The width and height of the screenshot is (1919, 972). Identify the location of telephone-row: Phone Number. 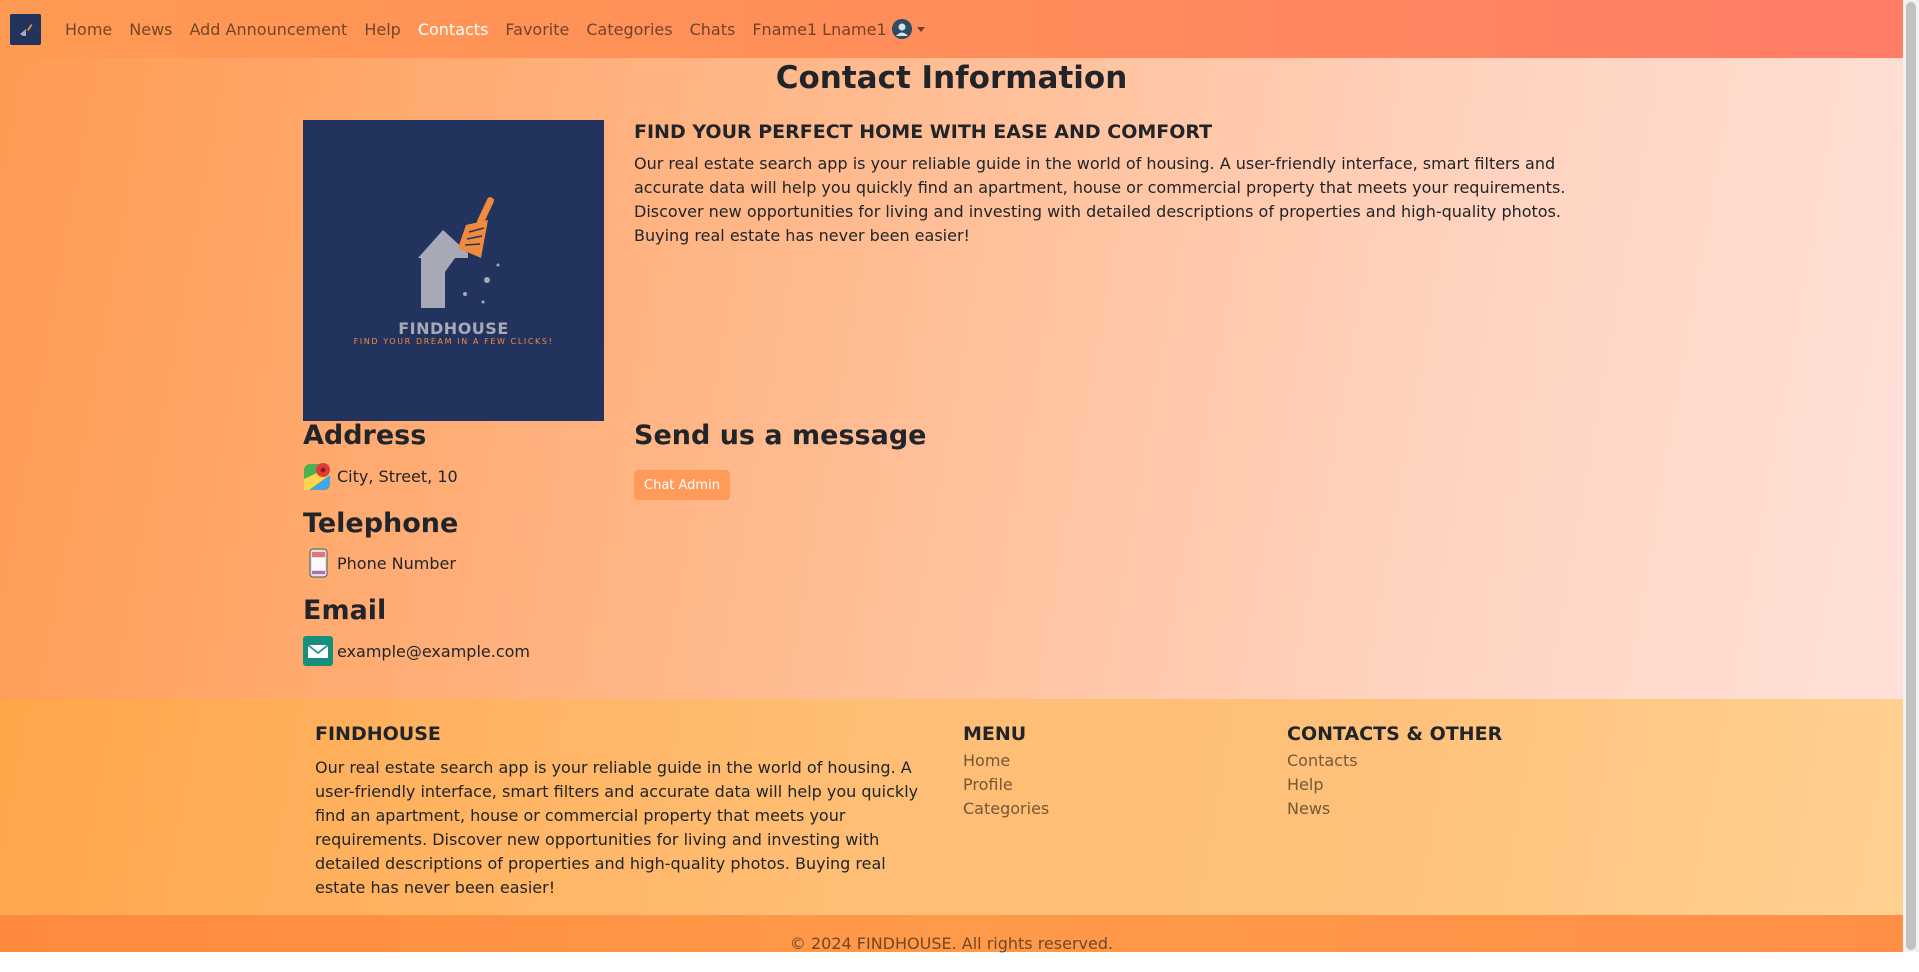
(379, 563).